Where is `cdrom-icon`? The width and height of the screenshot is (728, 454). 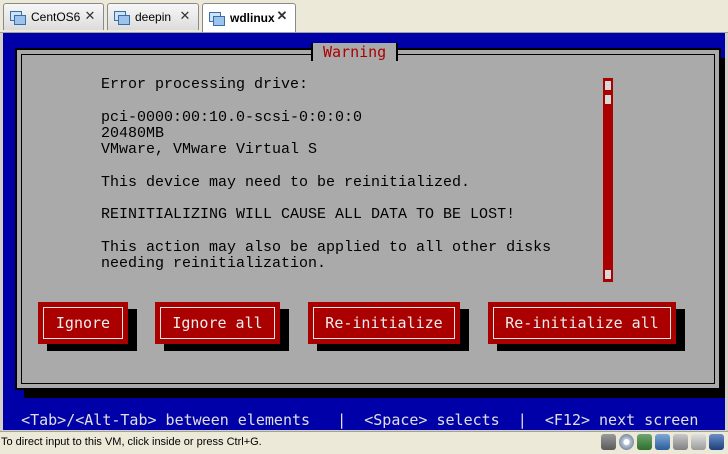 cdrom-icon is located at coordinates (626, 442).